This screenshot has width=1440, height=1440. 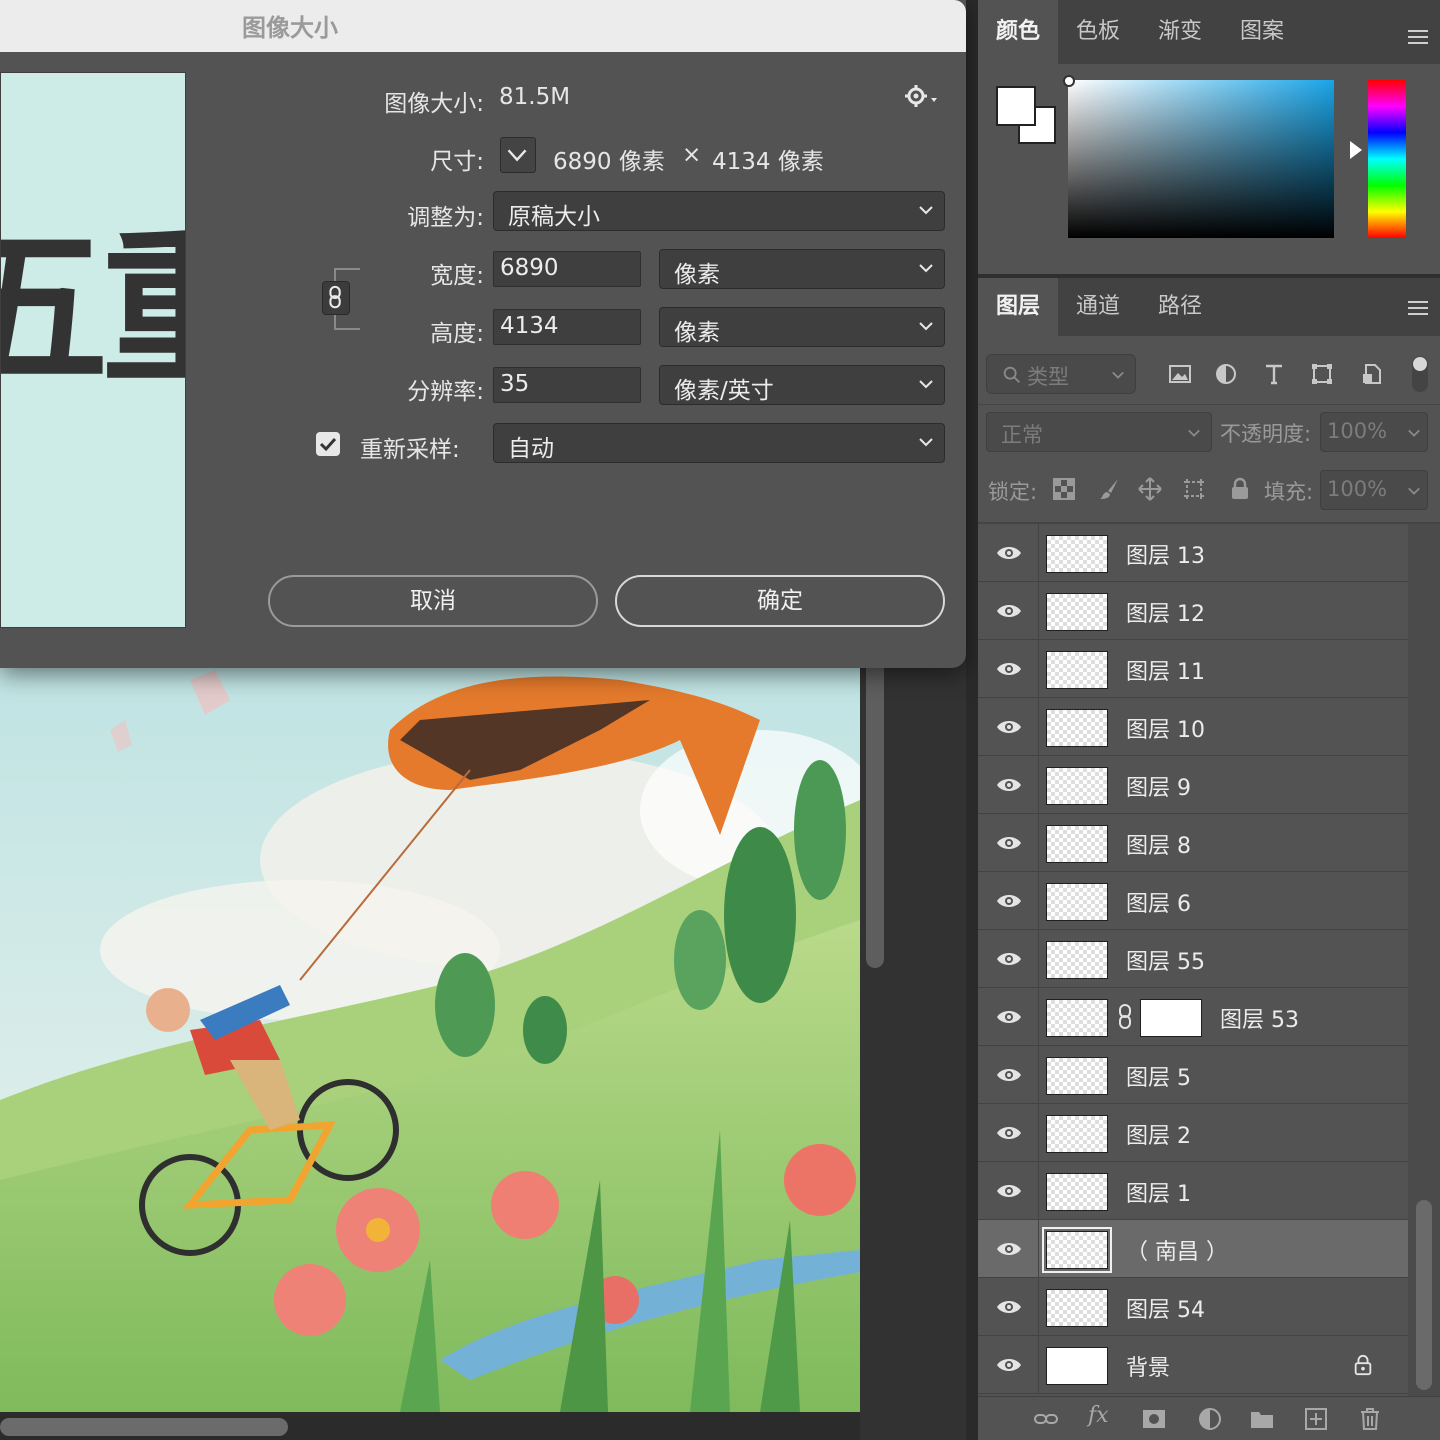 I want to click on link-layers-icon, so click(x=1046, y=1419).